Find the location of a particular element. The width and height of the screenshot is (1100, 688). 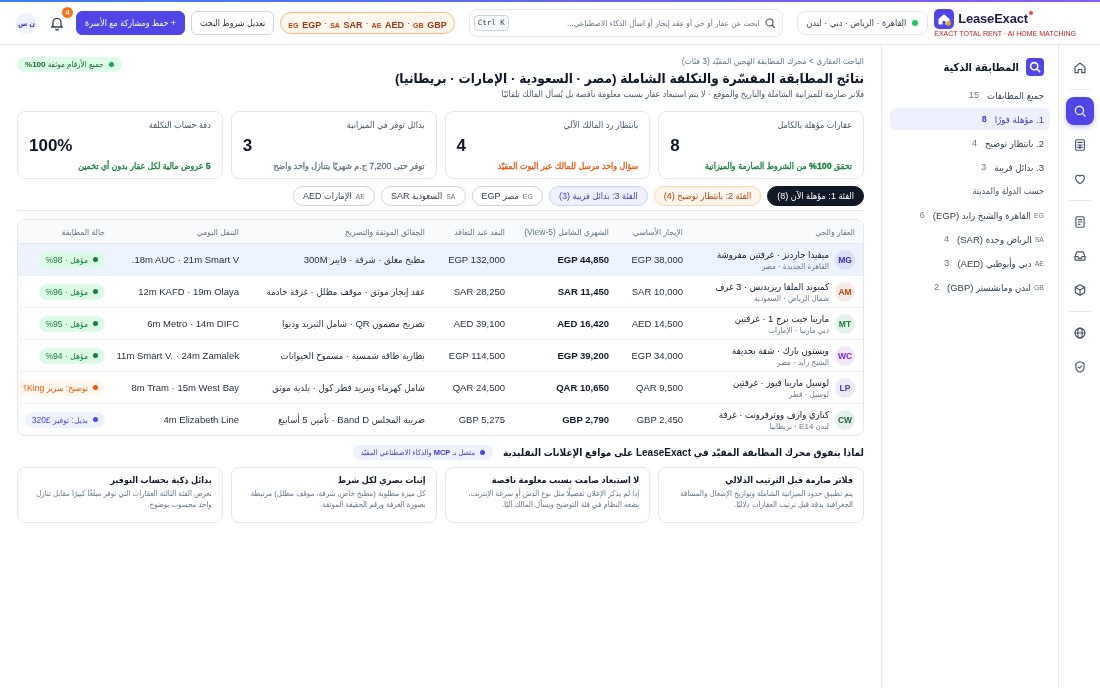

feature-title: فلاتر صارمة قبل الترتيب الدلالي is located at coordinates (788, 480).